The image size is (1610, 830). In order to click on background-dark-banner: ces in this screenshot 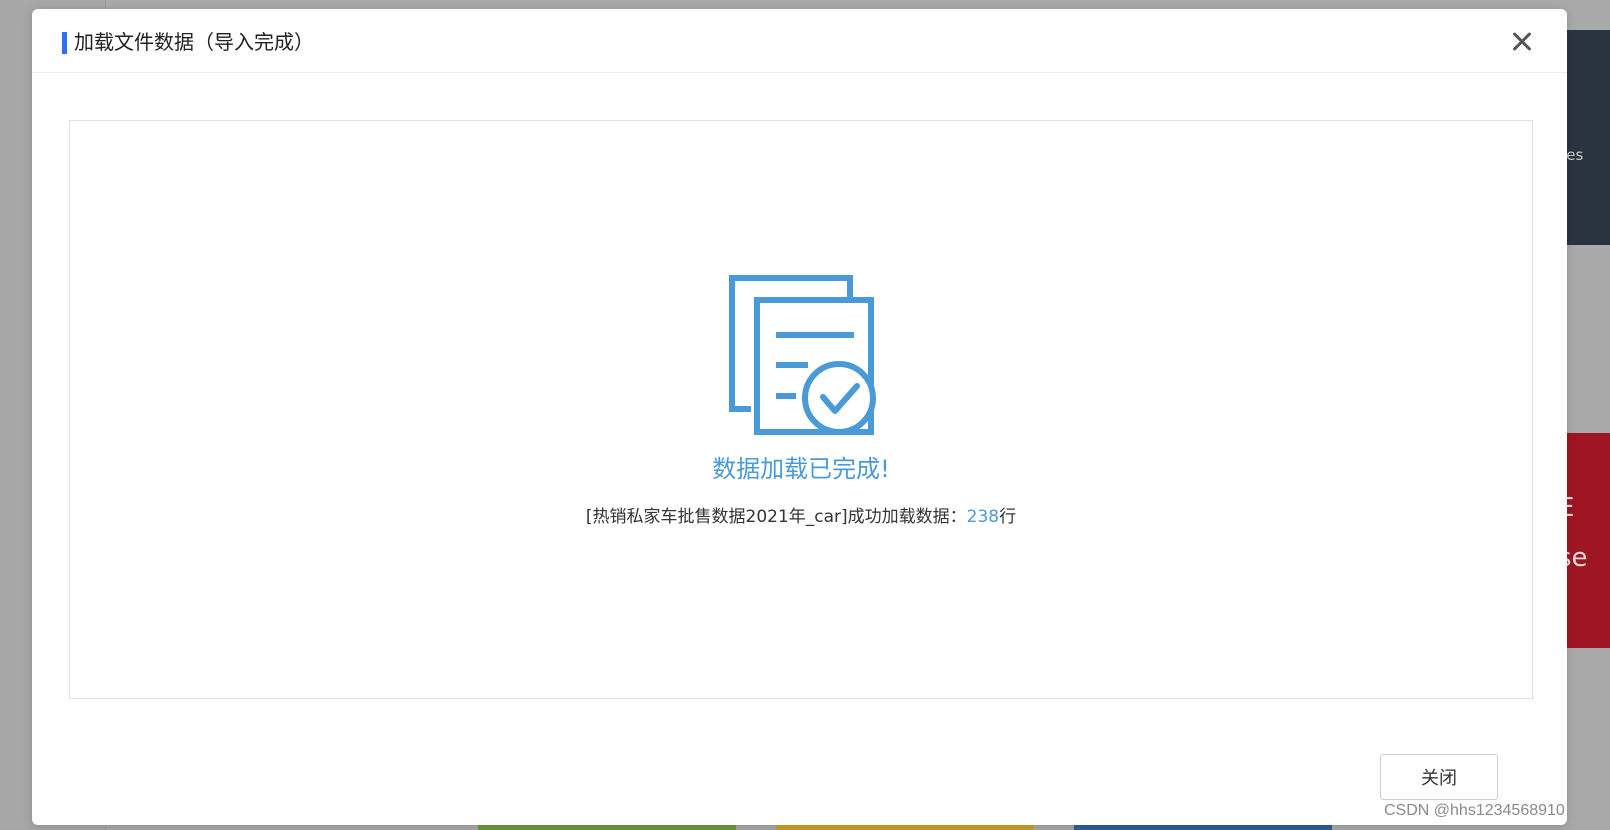, I will do `click(1584, 137)`.